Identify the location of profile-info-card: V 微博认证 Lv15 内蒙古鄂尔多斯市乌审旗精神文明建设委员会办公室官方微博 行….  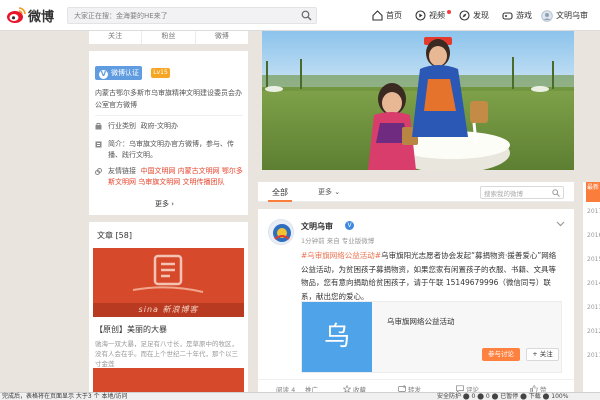
(168, 133).